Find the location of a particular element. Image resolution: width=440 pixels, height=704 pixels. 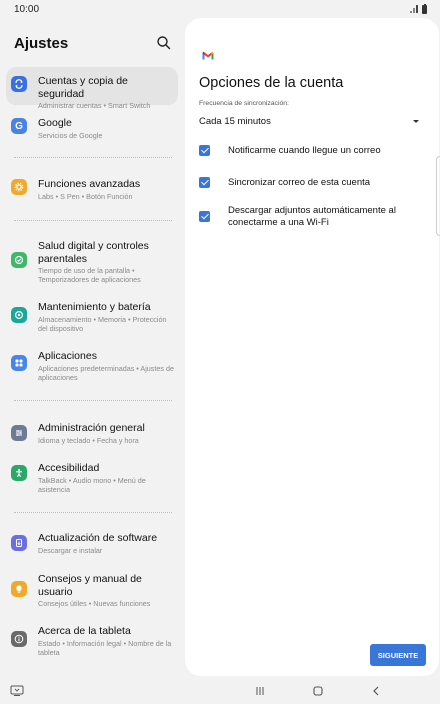

dropdown-arrow-icon is located at coordinates (416, 121).